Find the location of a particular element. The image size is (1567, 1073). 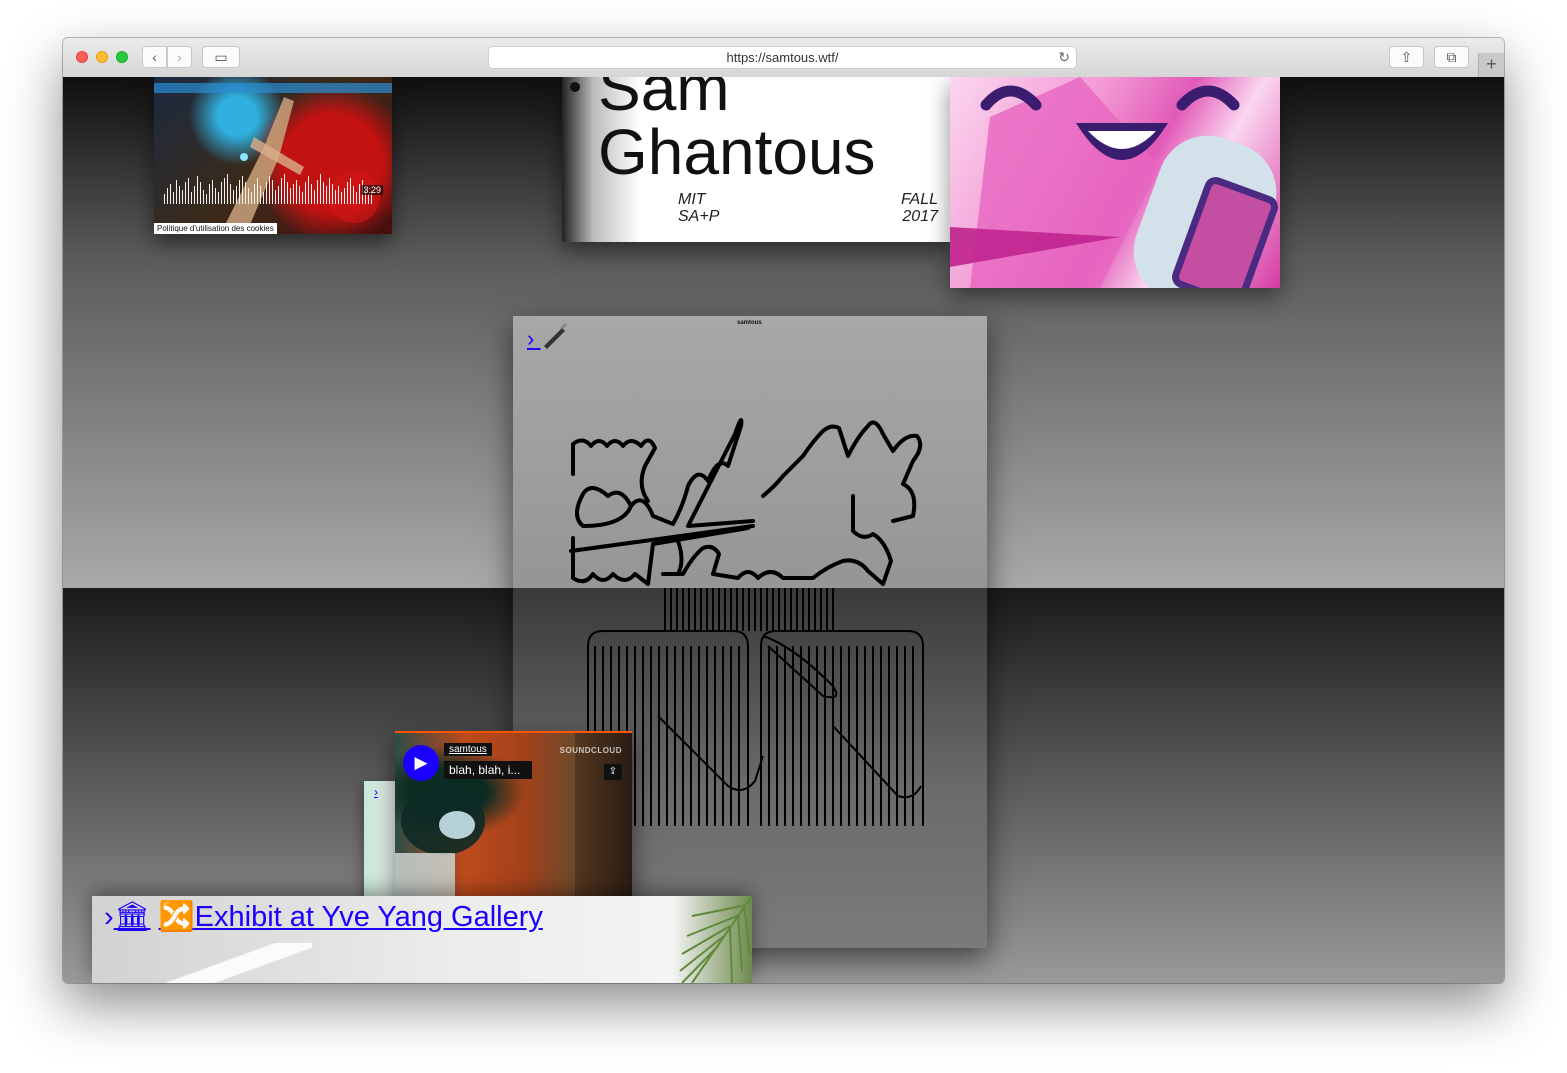

minimize-window-button is located at coordinates (102, 57).